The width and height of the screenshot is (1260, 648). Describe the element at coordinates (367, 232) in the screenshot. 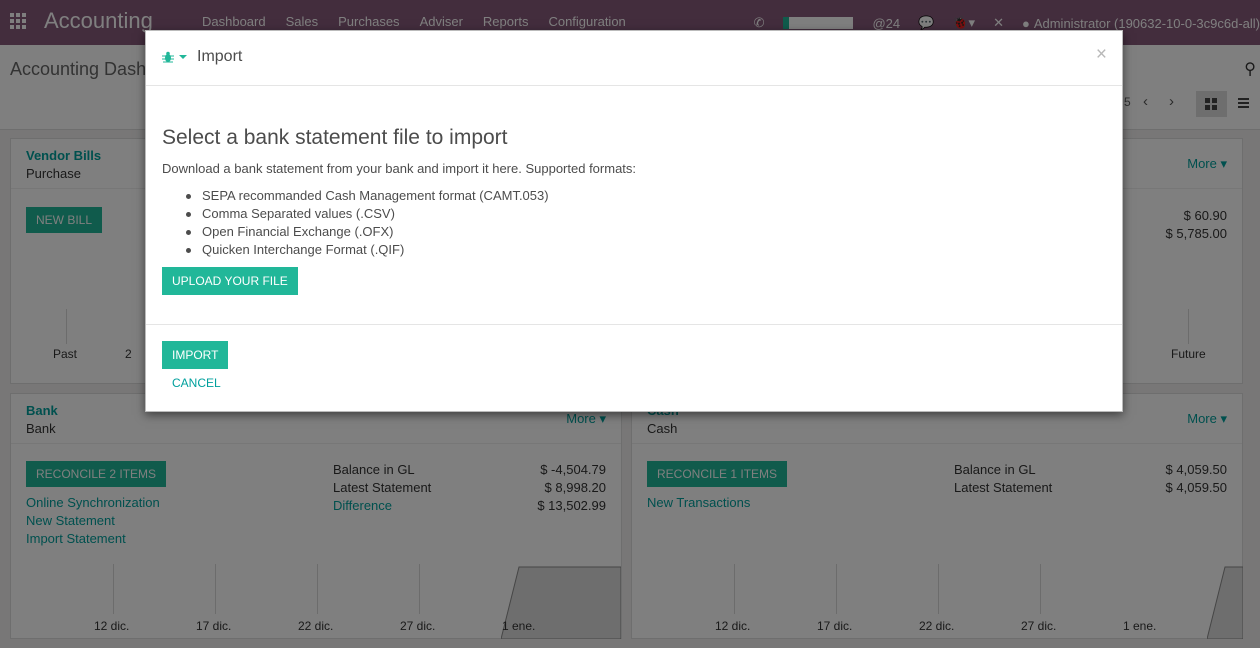

I see `list-item: Open Financial Exchange (.OFX)` at that location.